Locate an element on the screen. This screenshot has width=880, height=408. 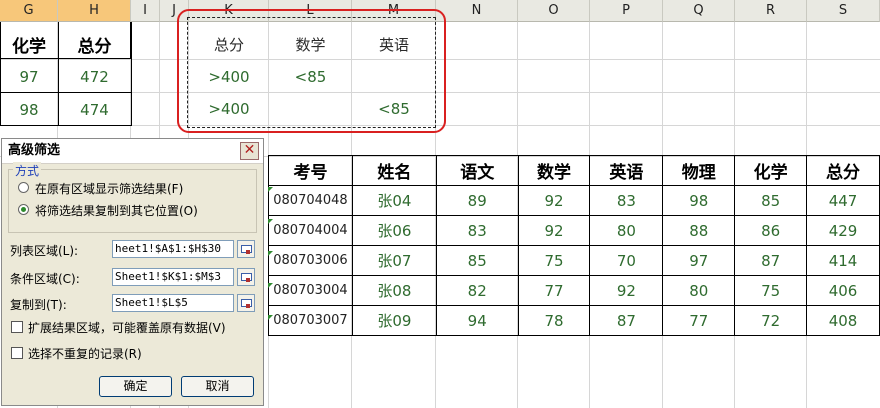
result-cell: 97 is located at coordinates (699, 260).